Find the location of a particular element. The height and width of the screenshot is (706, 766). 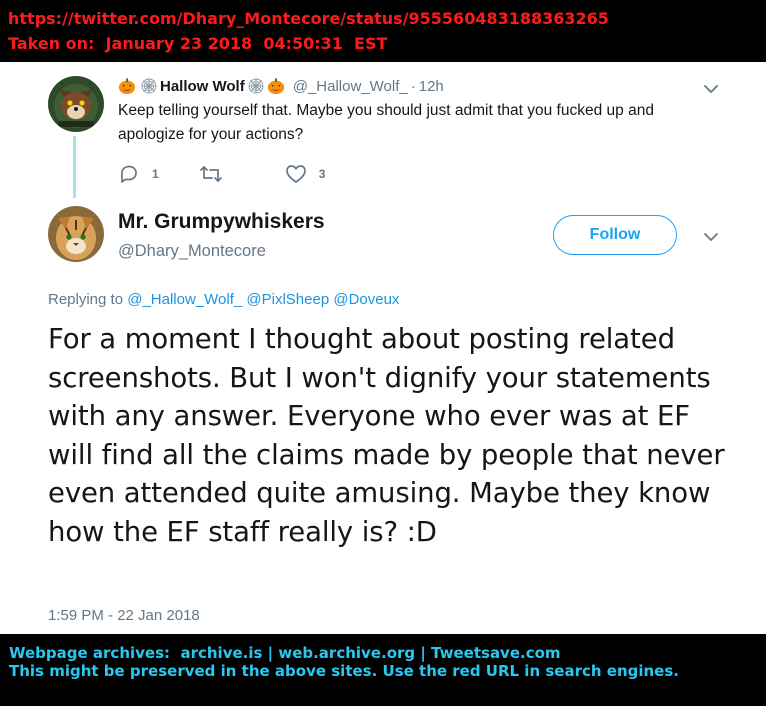

thread-connector-line is located at coordinates (74, 167).